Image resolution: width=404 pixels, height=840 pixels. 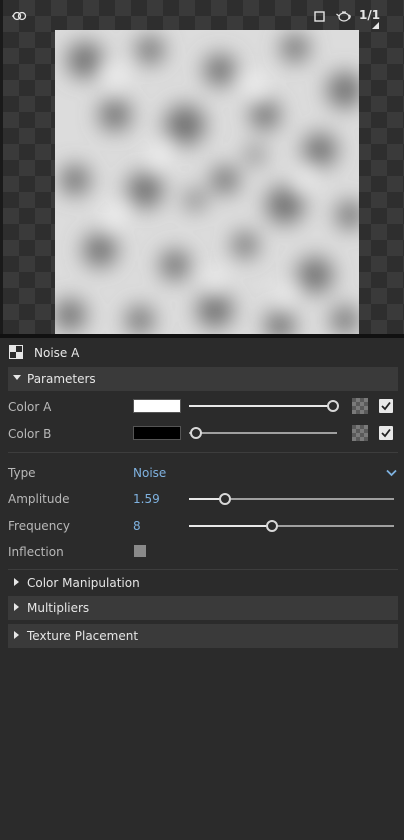 What do you see at coordinates (203, 379) in the screenshot?
I see `section-parameters: Parameters` at bounding box center [203, 379].